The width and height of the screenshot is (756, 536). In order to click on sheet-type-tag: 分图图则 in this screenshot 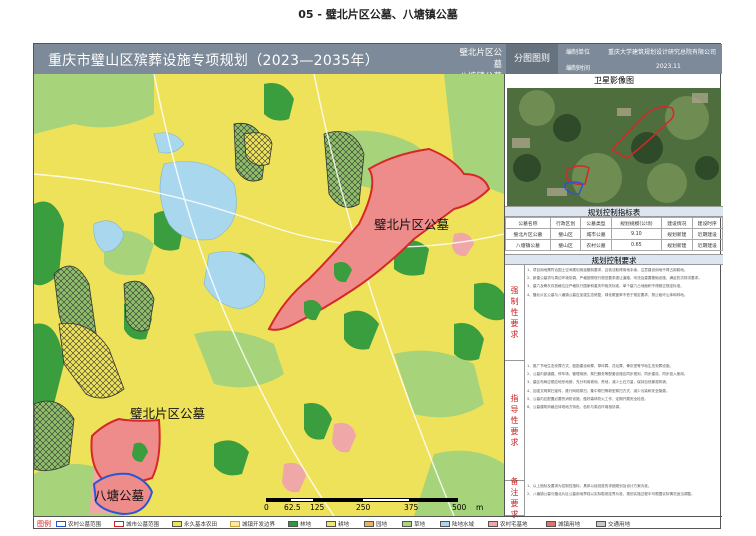, I will do `click(532, 59)`.